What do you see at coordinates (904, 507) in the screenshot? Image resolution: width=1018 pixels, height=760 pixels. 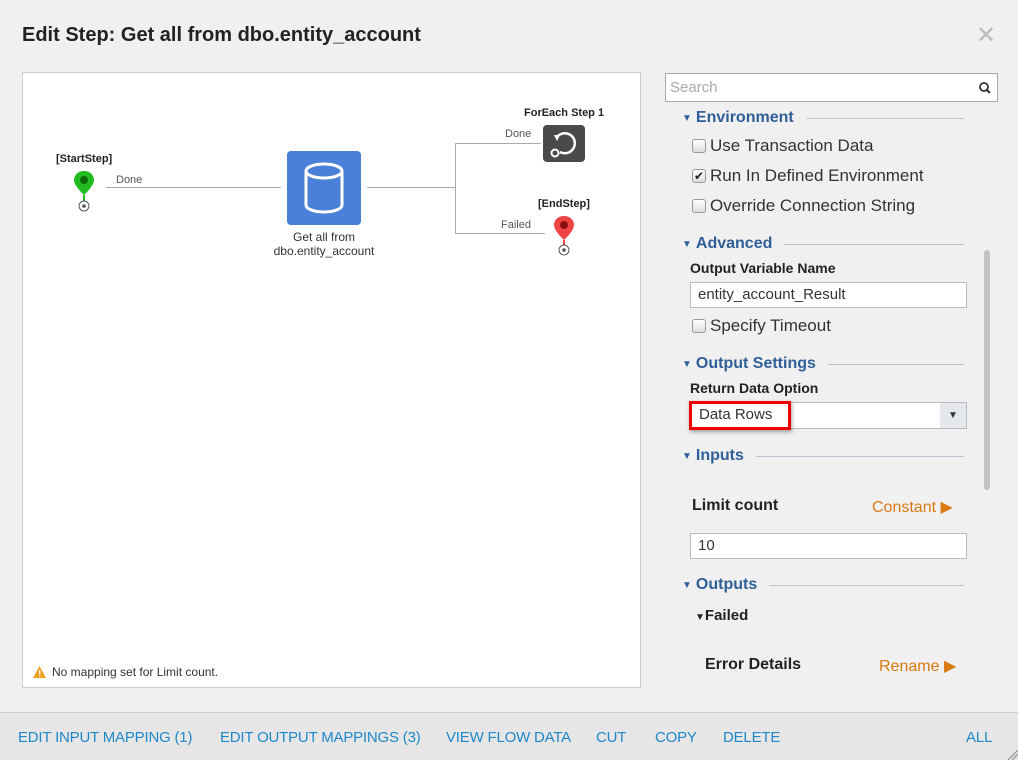 I see `mode-label: Constant` at bounding box center [904, 507].